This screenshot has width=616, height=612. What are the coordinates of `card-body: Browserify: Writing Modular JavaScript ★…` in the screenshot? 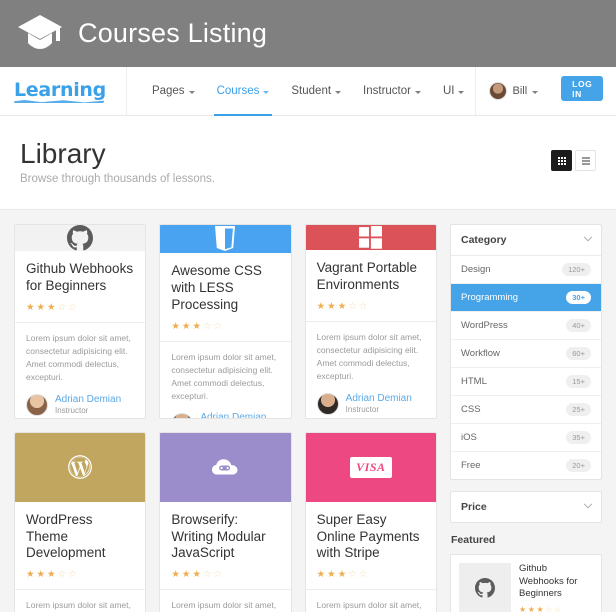 It's located at (225, 545).